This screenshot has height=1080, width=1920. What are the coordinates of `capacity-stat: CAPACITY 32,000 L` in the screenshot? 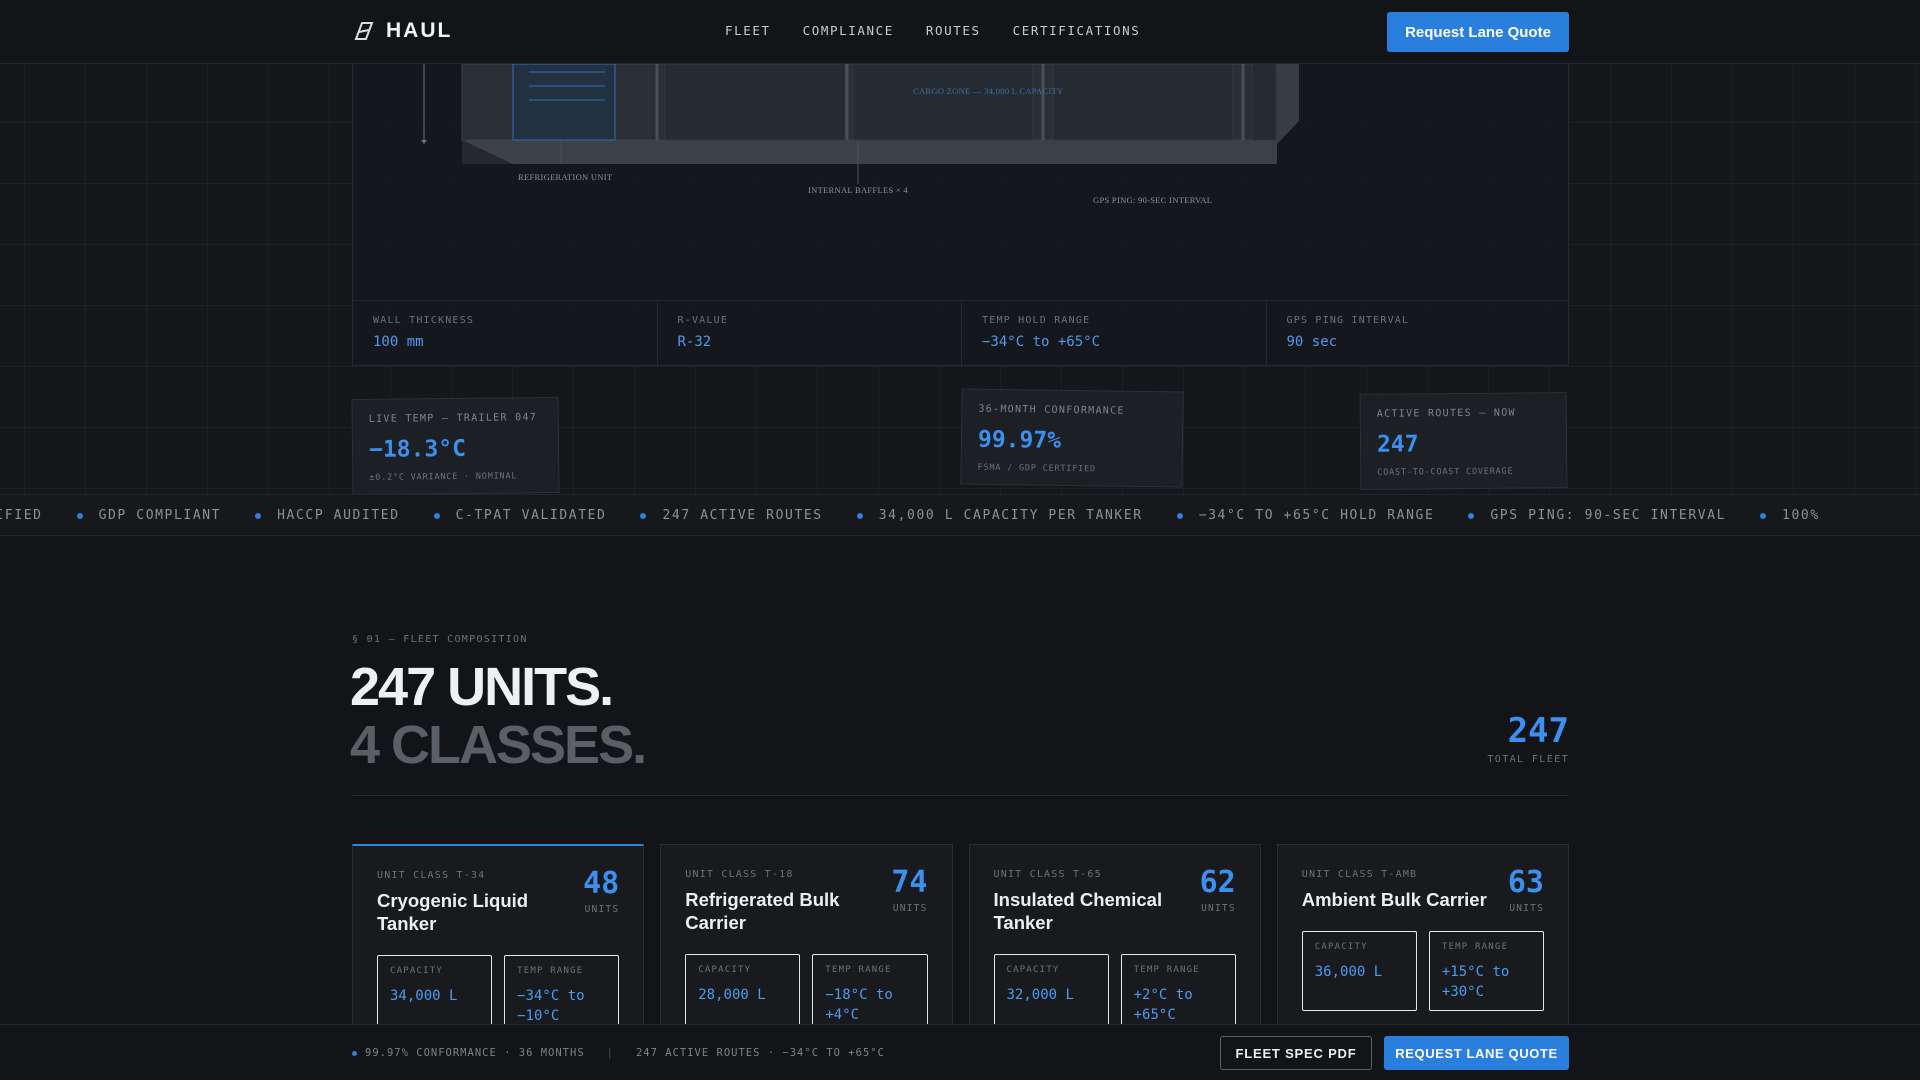 It's located at (1051, 994).